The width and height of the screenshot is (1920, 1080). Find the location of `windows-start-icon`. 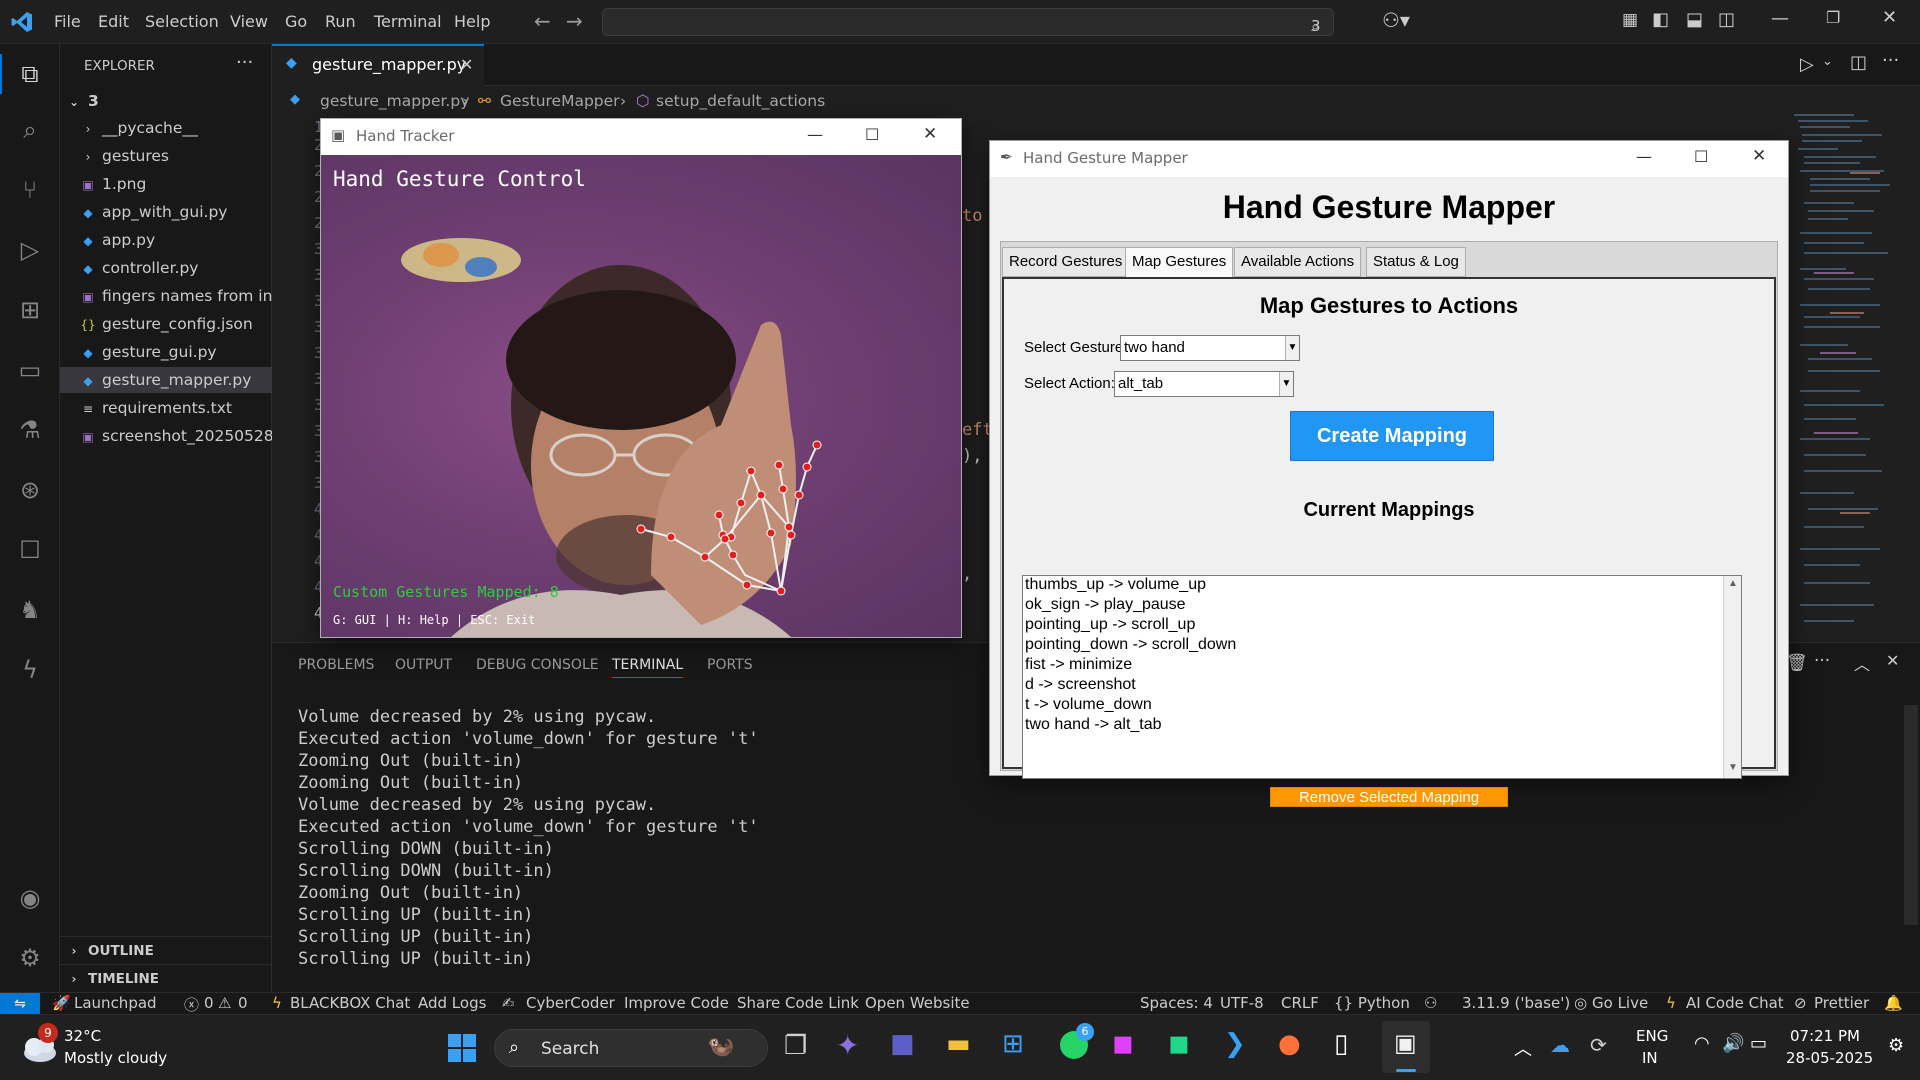

windows-start-icon is located at coordinates (462, 1048).